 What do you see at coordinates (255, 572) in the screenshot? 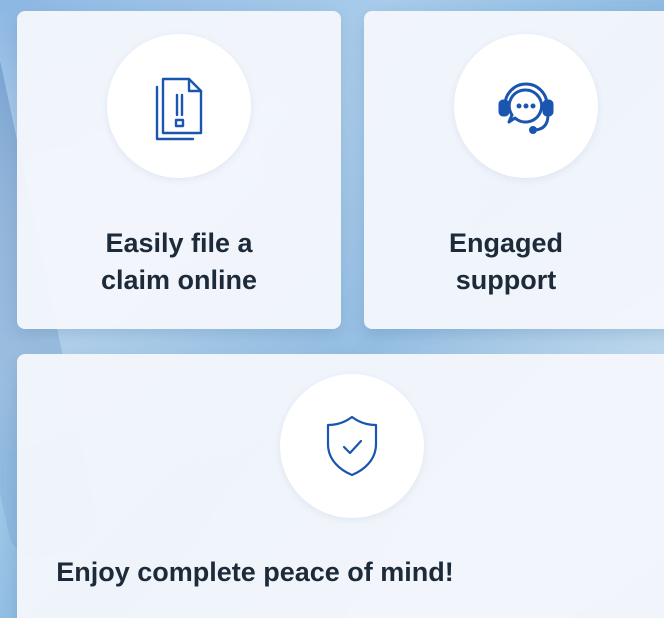
I see `feature-title: Enjoy complete peace of mind!` at bounding box center [255, 572].